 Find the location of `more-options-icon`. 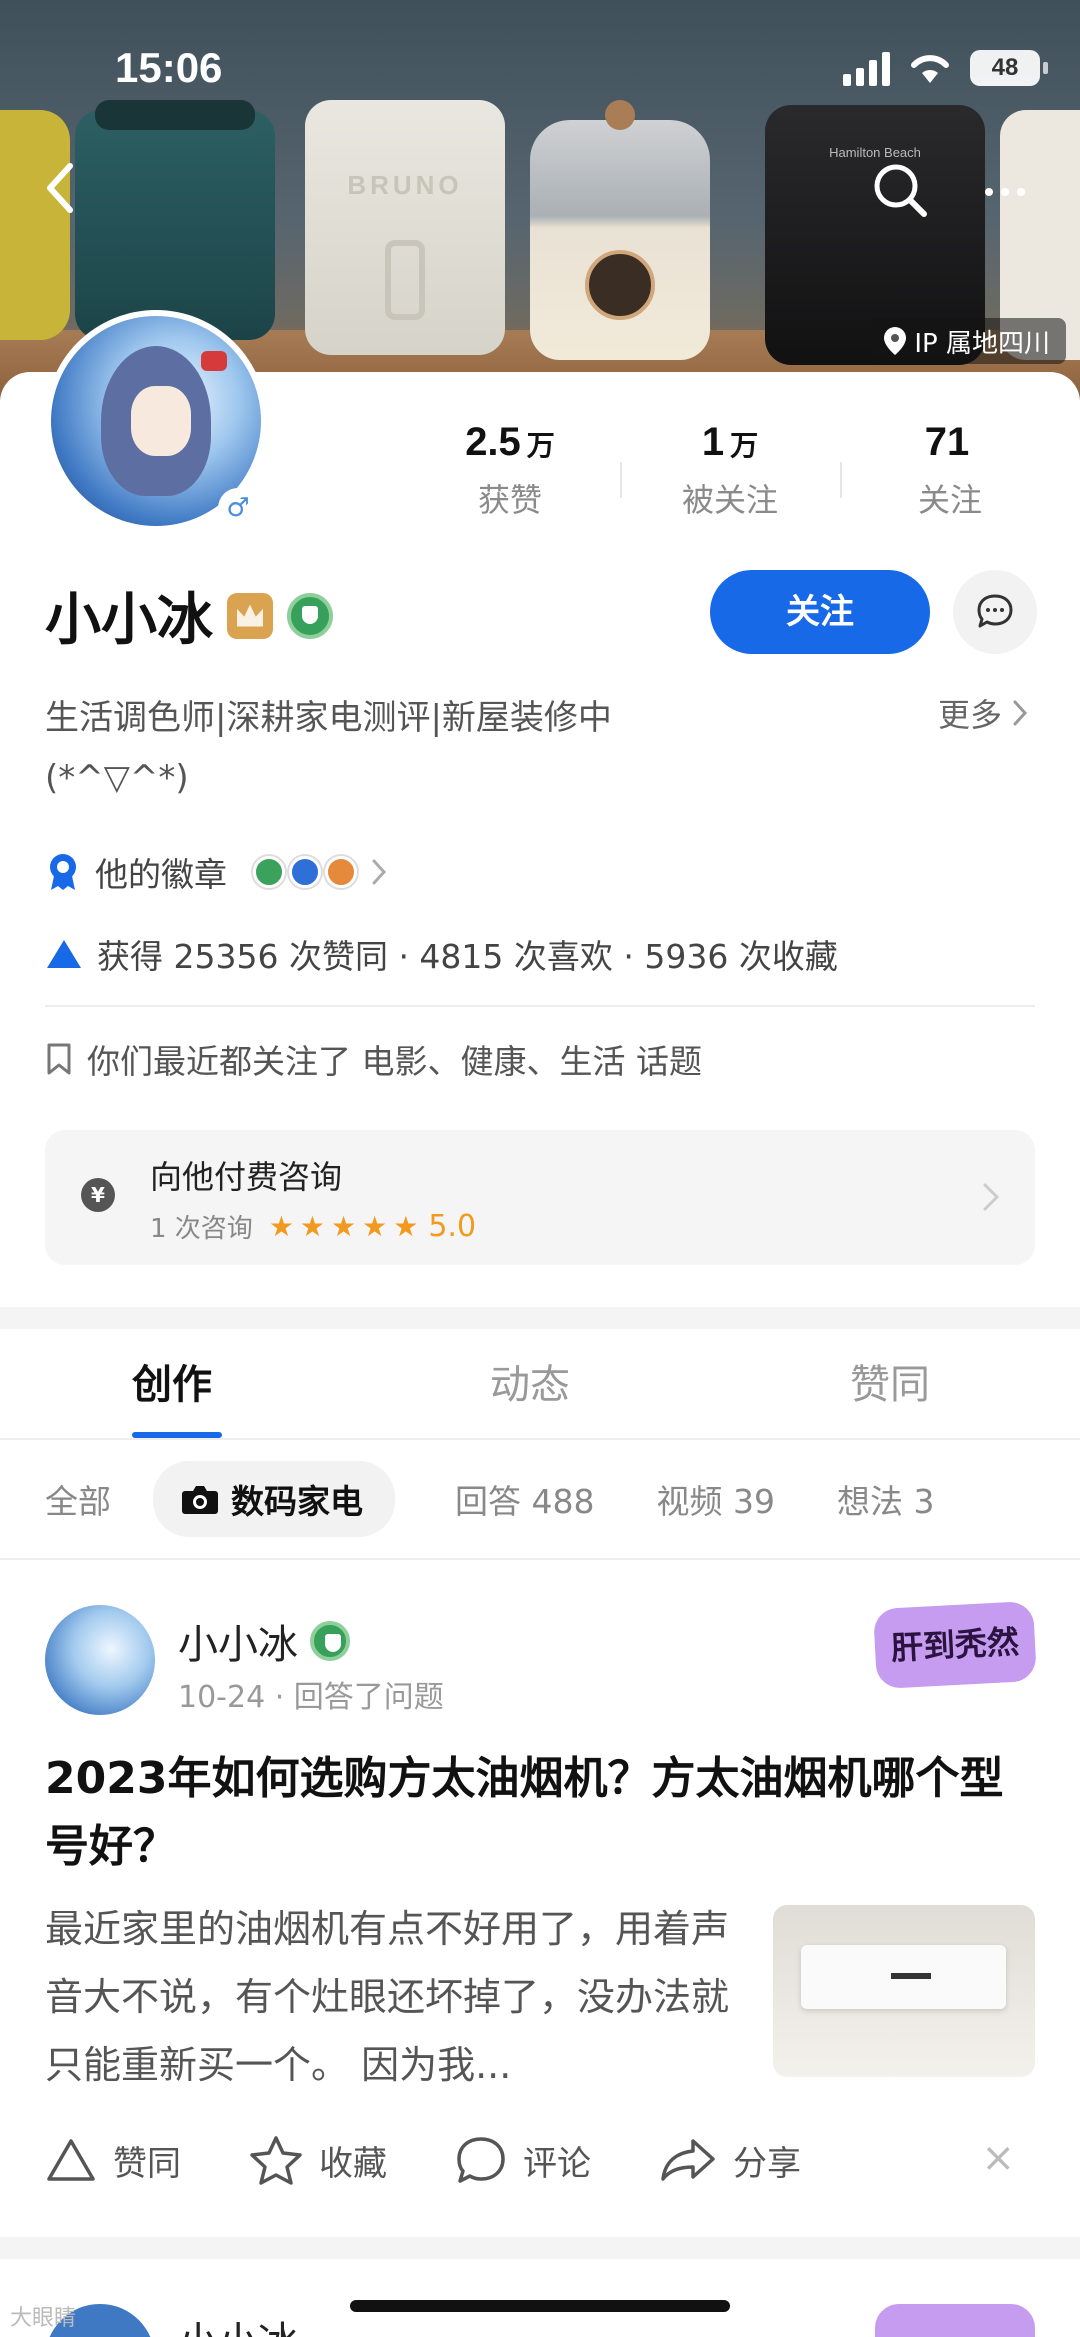

more-options-icon is located at coordinates (1005, 192).